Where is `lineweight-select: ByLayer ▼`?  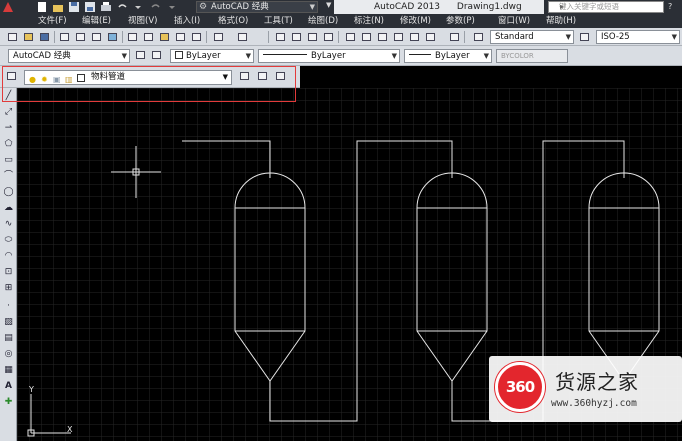 lineweight-select: ByLayer ▼ is located at coordinates (448, 56).